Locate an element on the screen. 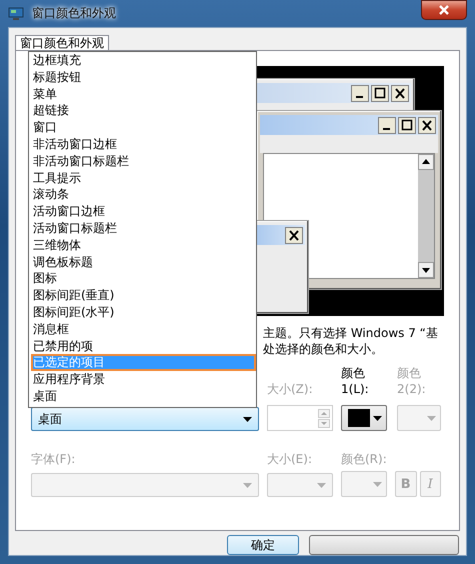 The width and height of the screenshot is (475, 564). maximize-icon is located at coordinates (407, 125).